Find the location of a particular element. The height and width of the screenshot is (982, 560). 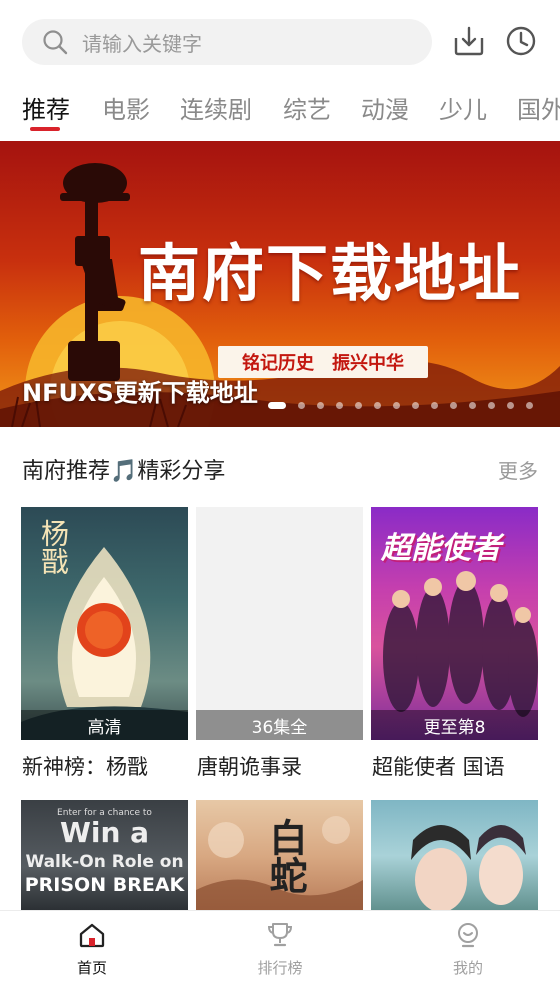

nav-label: 排行榜 is located at coordinates (280, 968).